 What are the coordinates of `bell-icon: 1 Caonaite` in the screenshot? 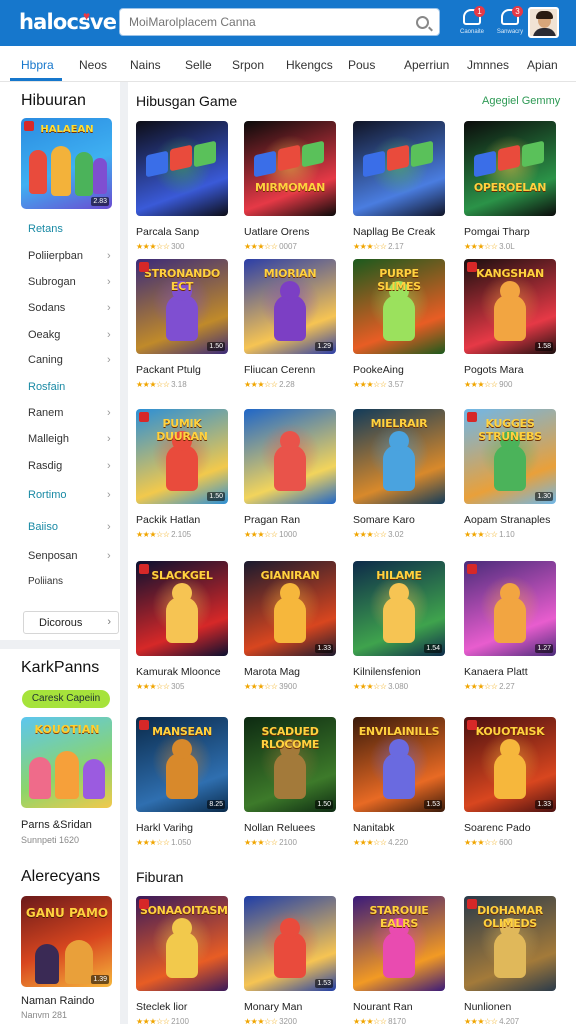 It's located at (472, 23).